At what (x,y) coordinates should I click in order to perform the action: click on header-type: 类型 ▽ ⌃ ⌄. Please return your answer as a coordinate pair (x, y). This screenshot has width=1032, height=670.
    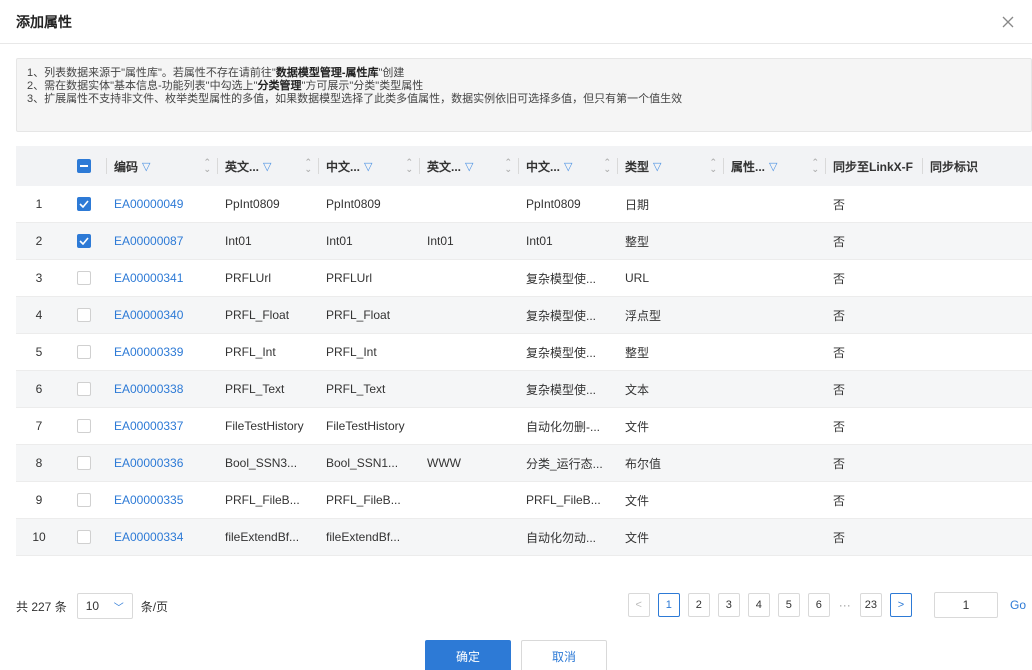
    Looking at the image, I should click on (670, 166).